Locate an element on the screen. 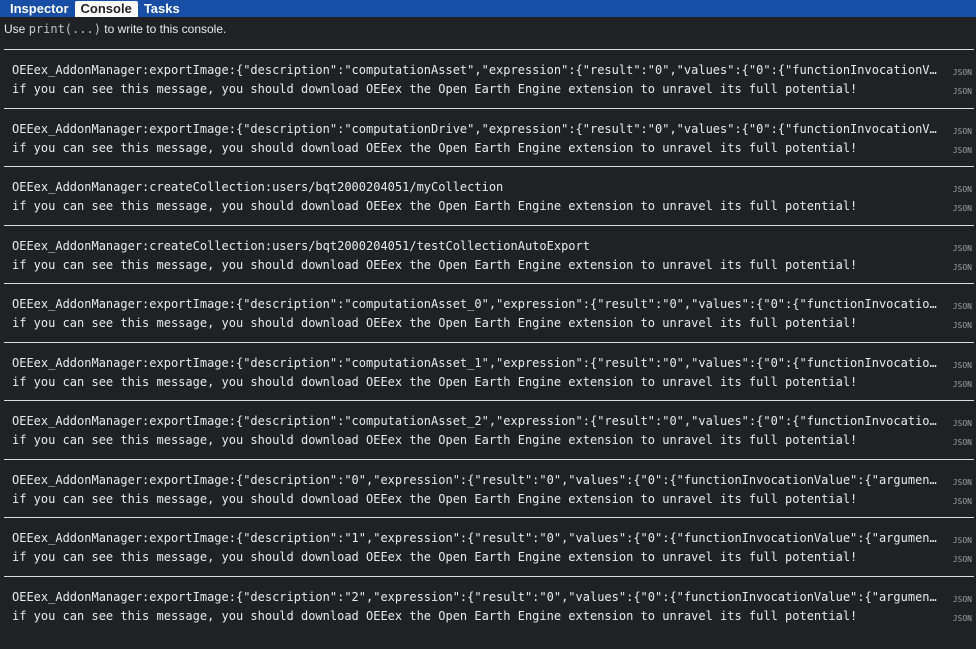 This screenshot has height=649, width=976. hint-prefix: Use is located at coordinates (15, 29).